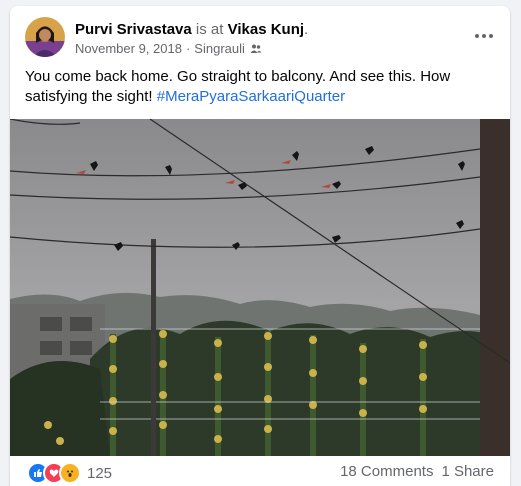 The image size is (521, 486). Describe the element at coordinates (266, 29) in the screenshot. I see `place-link: Vikas Kunj` at that location.